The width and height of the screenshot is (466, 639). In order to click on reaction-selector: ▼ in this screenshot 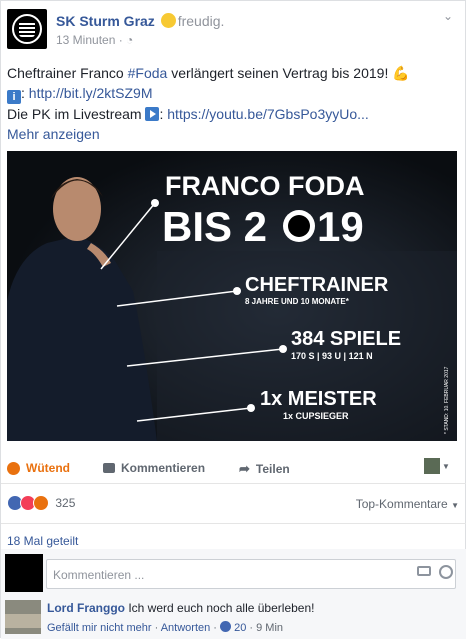, I will do `click(437, 466)`.